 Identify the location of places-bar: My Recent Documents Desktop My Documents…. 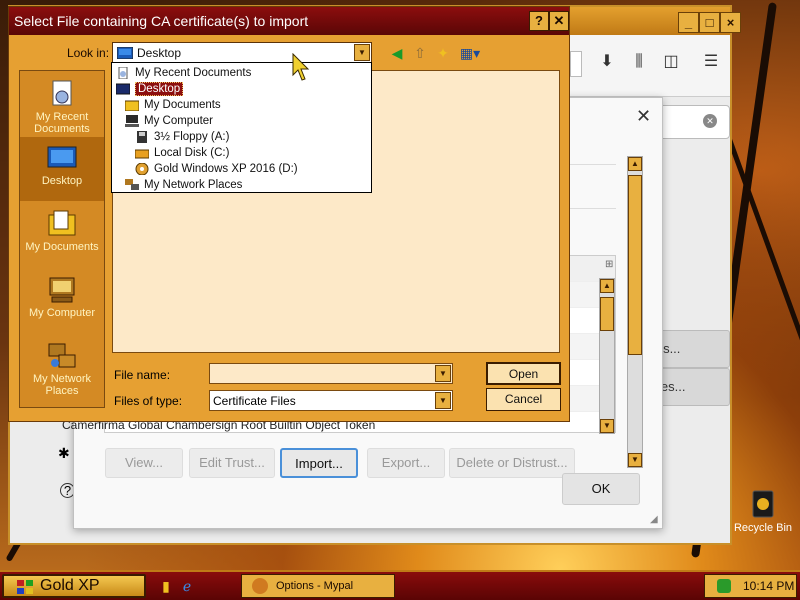
(62, 239).